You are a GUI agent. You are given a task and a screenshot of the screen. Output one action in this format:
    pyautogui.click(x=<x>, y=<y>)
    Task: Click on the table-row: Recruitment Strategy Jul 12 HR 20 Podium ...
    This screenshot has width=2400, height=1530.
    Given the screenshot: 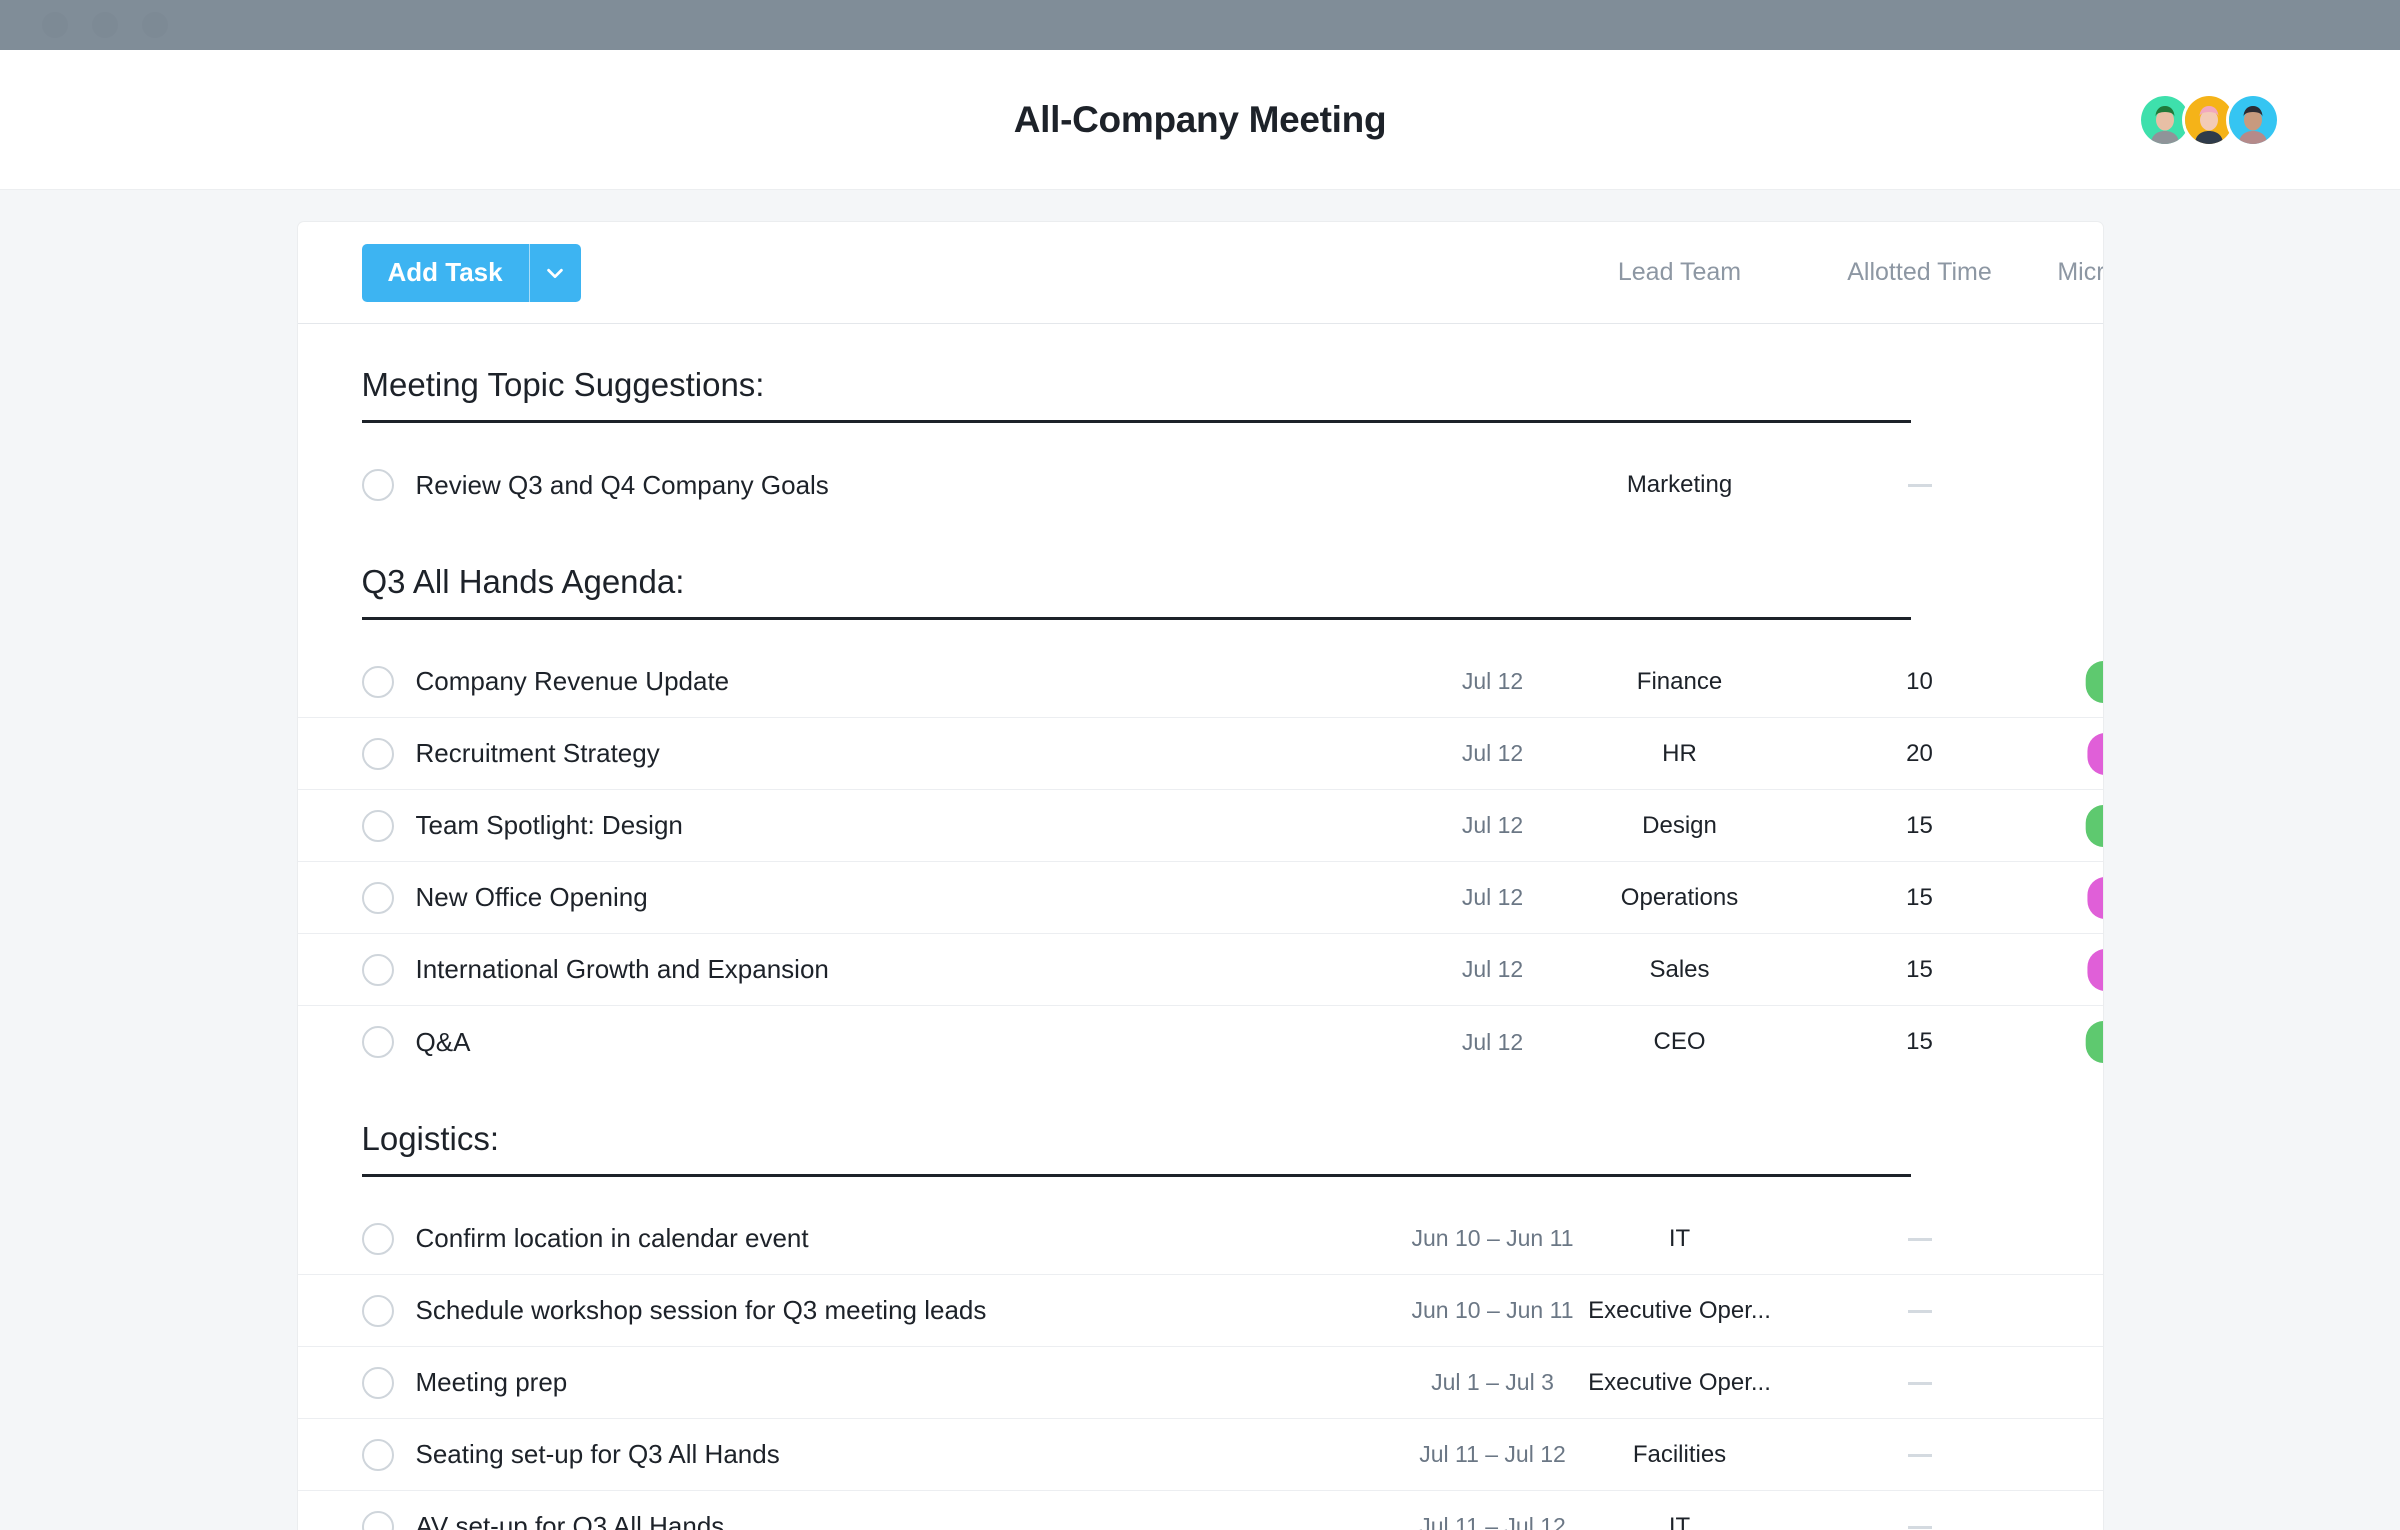 What is the action you would take?
    pyautogui.click(x=1200, y=754)
    